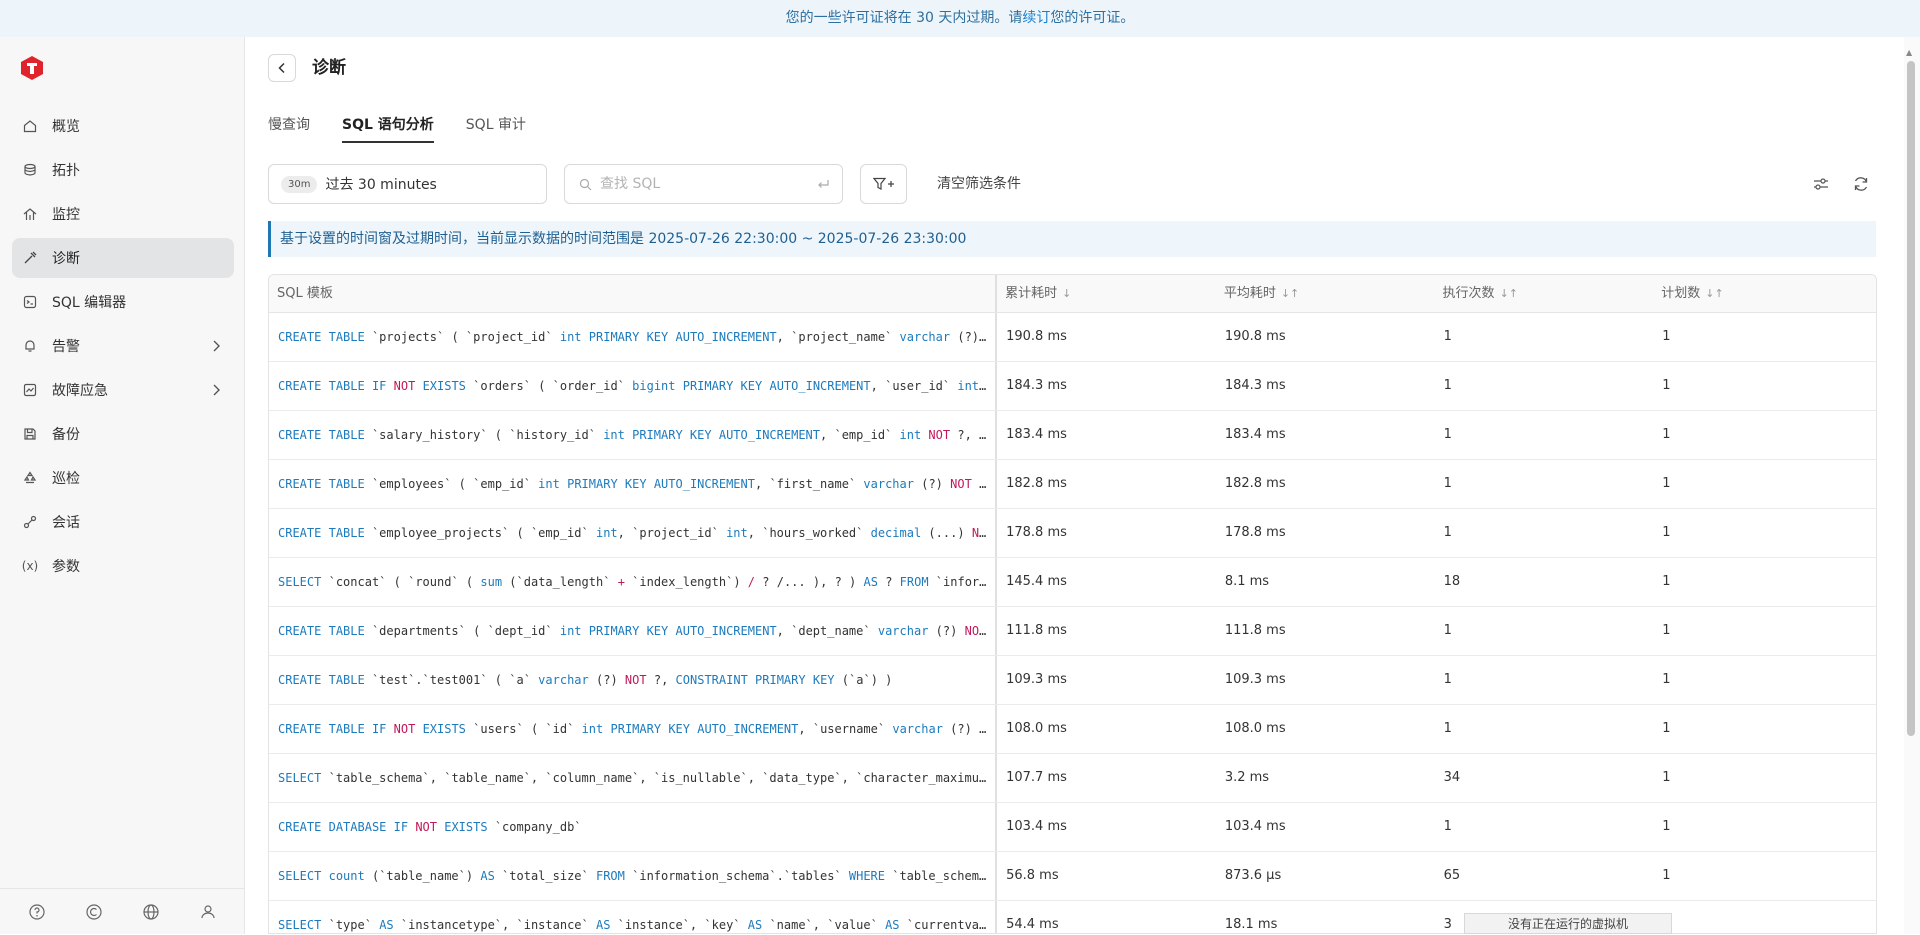 The width and height of the screenshot is (1920, 935). What do you see at coordinates (1544, 293) in the screenshot?
I see `column-header-exec-count: 执行次数 ↓↑` at bounding box center [1544, 293].